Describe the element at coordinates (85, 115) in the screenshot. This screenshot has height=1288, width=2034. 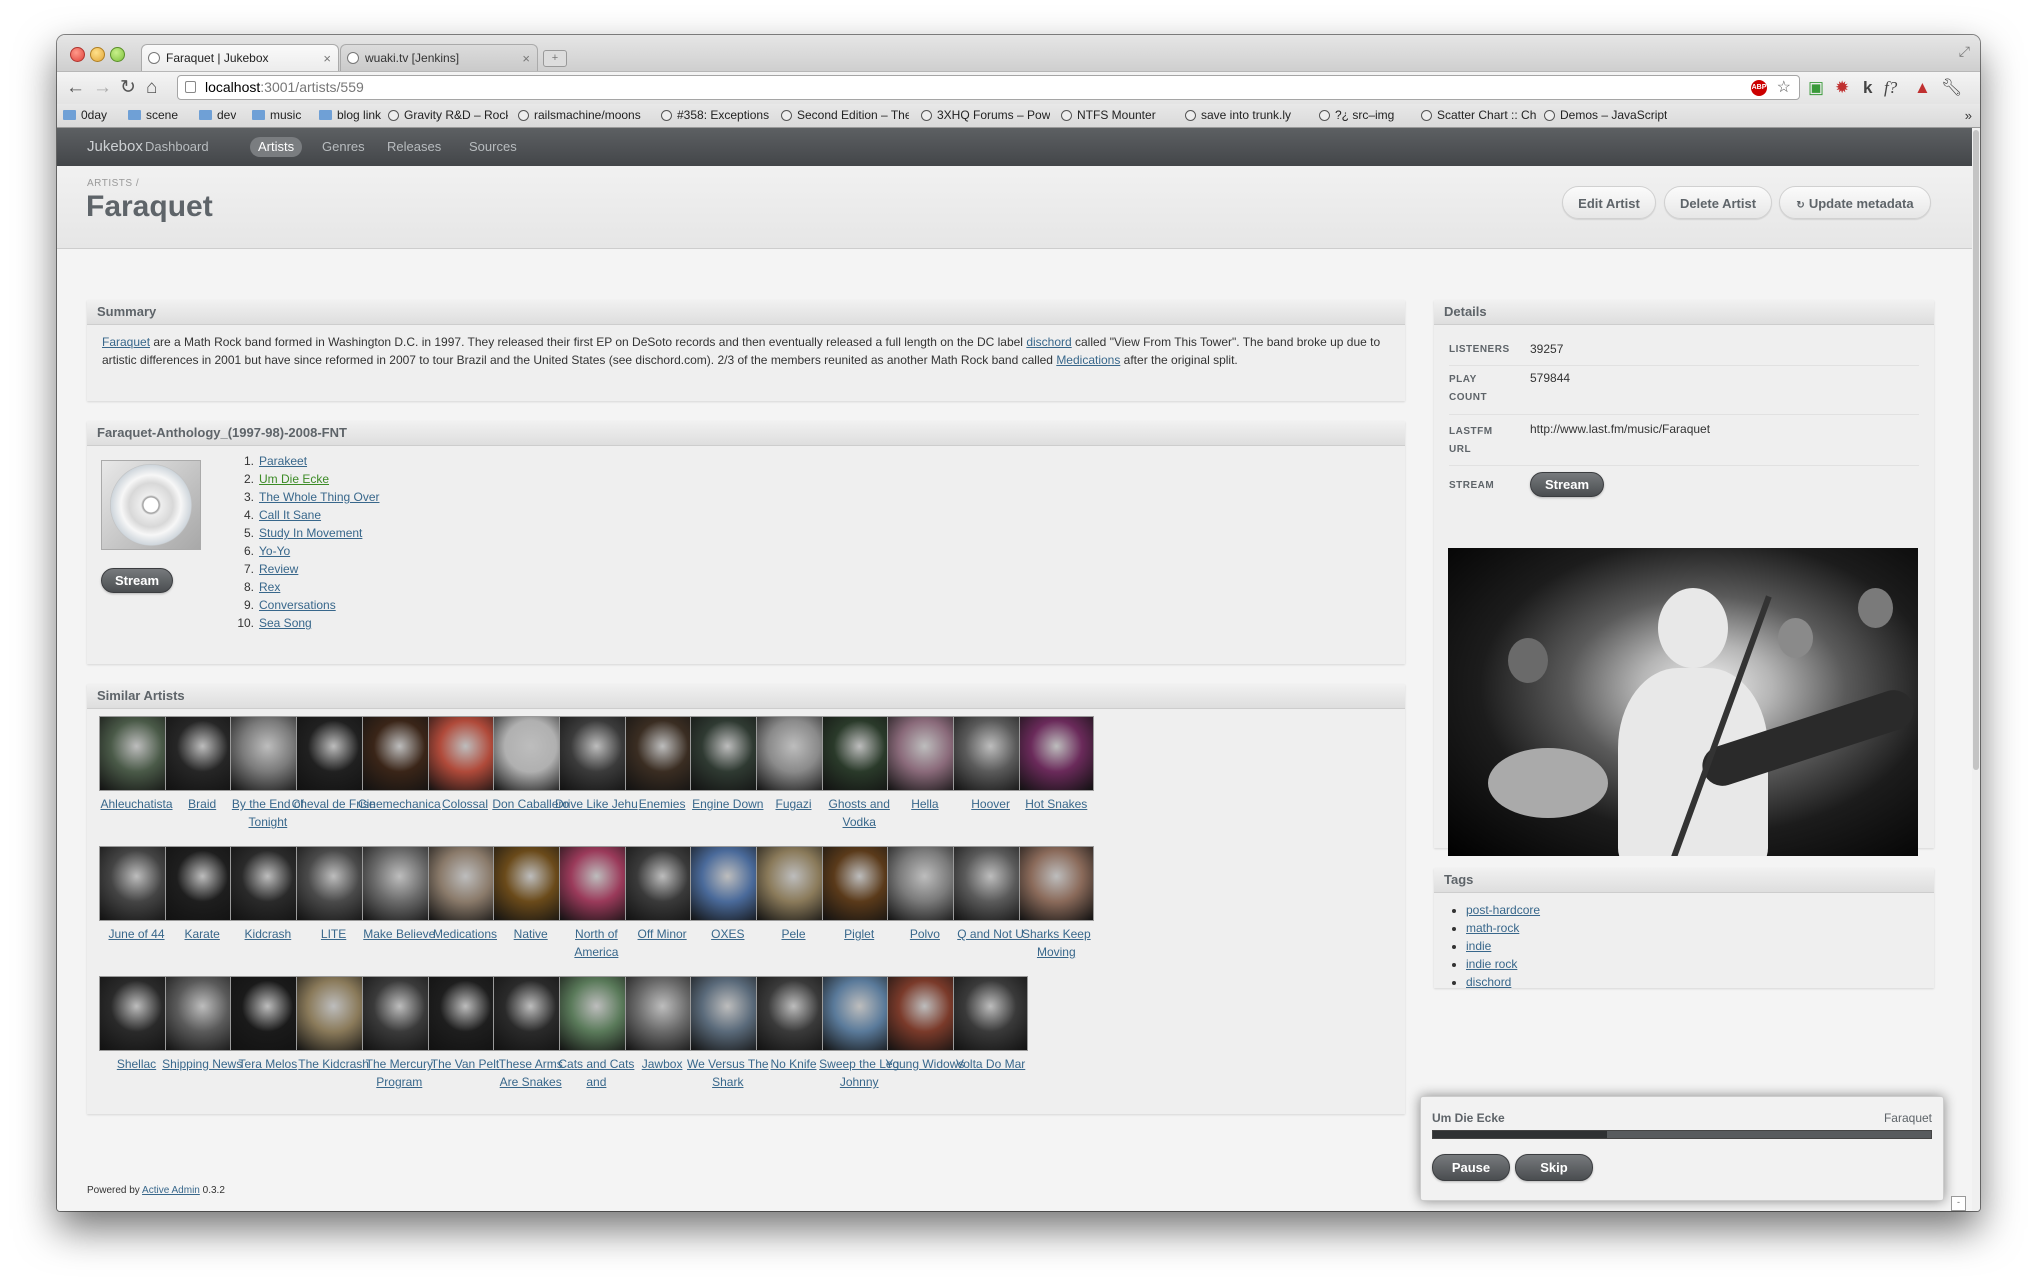
I see `bookmark-item: 0day` at that location.